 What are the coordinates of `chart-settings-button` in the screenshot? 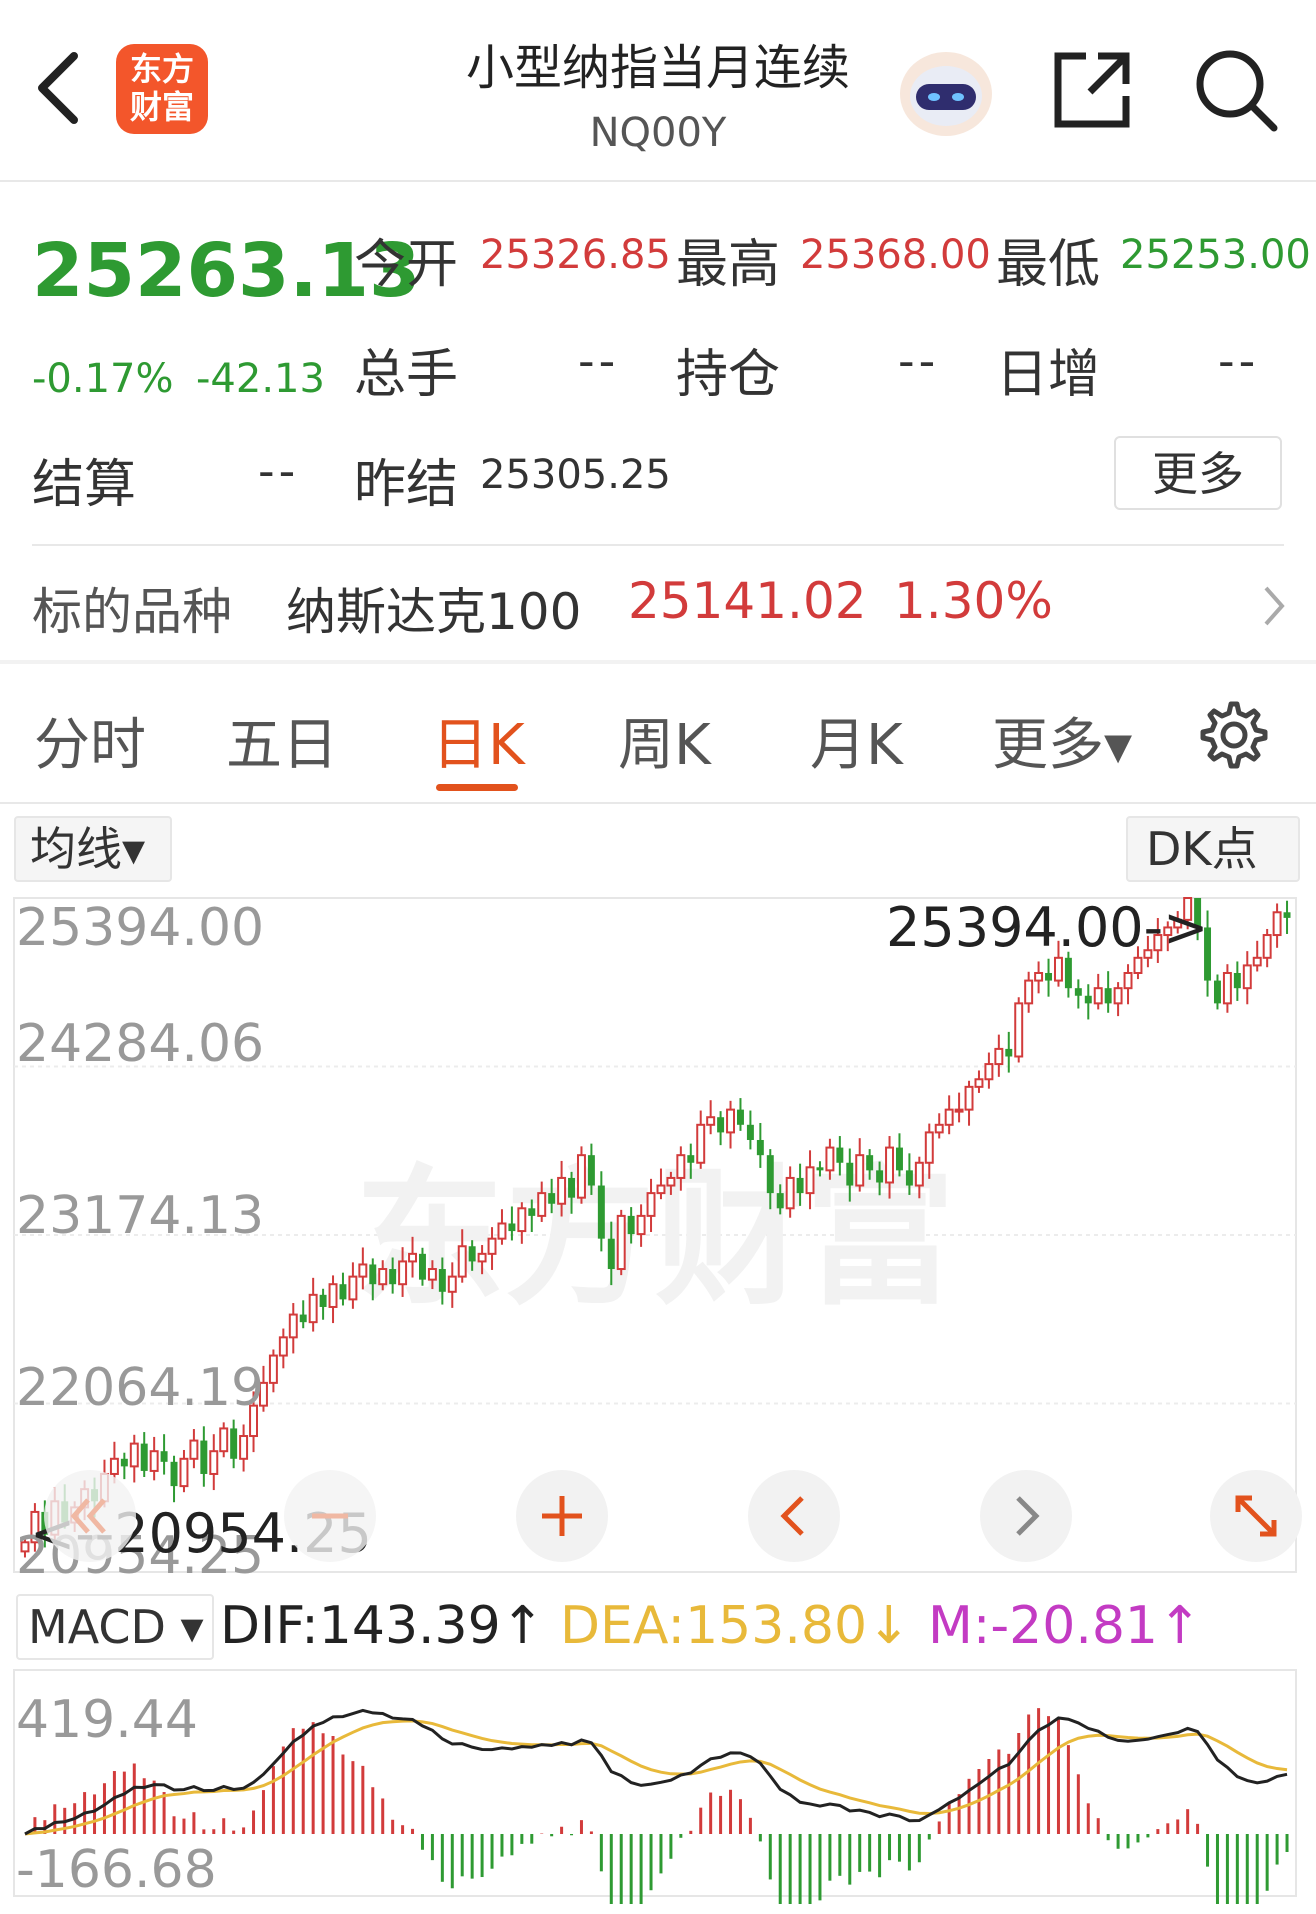 It's located at (1231, 735).